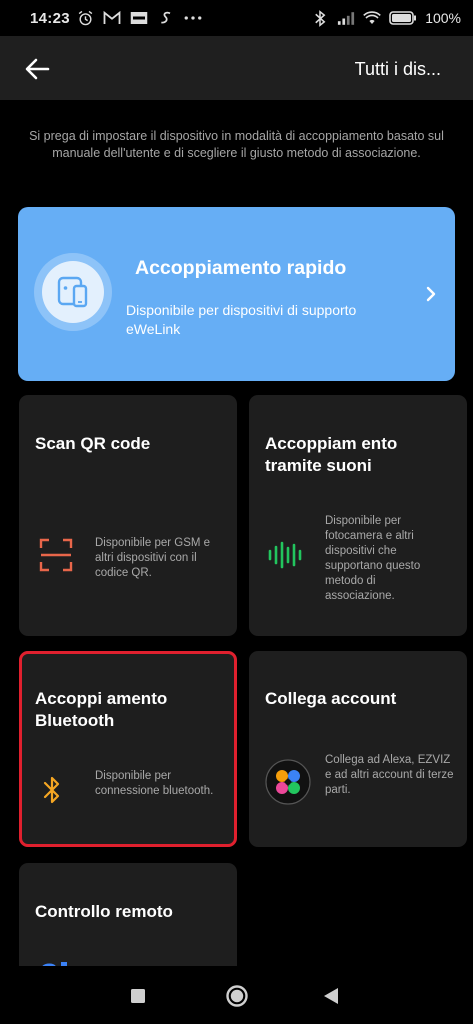 The width and height of the screenshot is (473, 1024). I want to click on bluetooth-pairing-desc: Disponibile per connessione bluetooth., so click(154, 783).